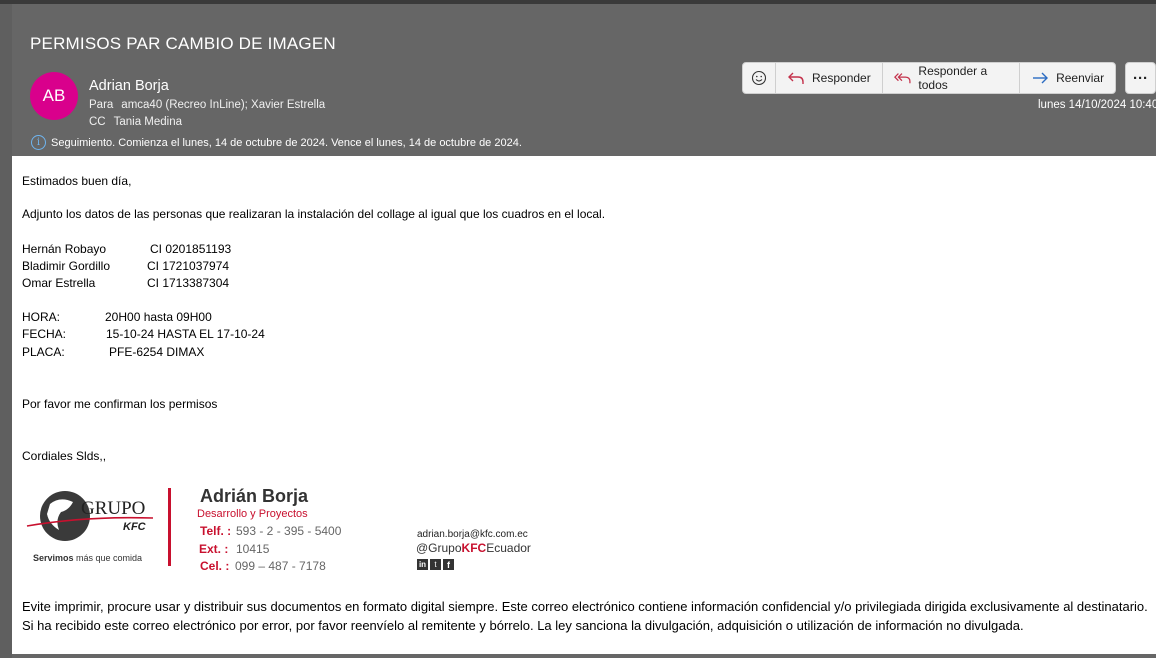 Image resolution: width=1156 pixels, height=658 pixels. I want to click on sender-avatar: AB, so click(54, 96).